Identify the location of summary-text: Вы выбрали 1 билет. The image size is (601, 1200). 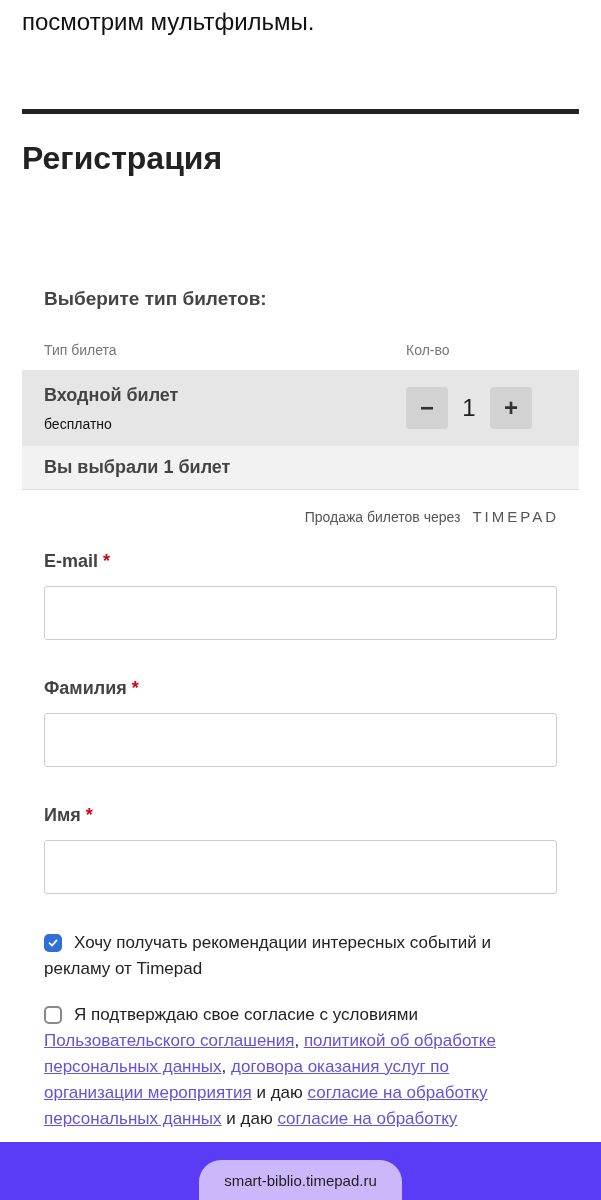
(137, 467).